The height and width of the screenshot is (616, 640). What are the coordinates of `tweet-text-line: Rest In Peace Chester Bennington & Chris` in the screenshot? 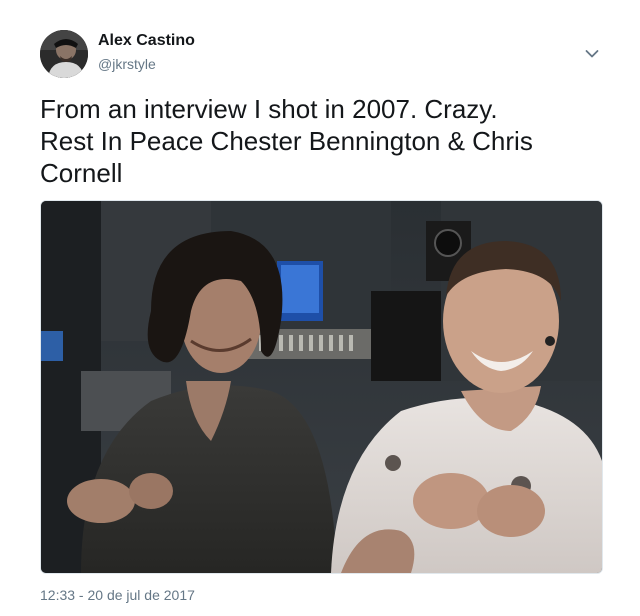 It's located at (286, 141).